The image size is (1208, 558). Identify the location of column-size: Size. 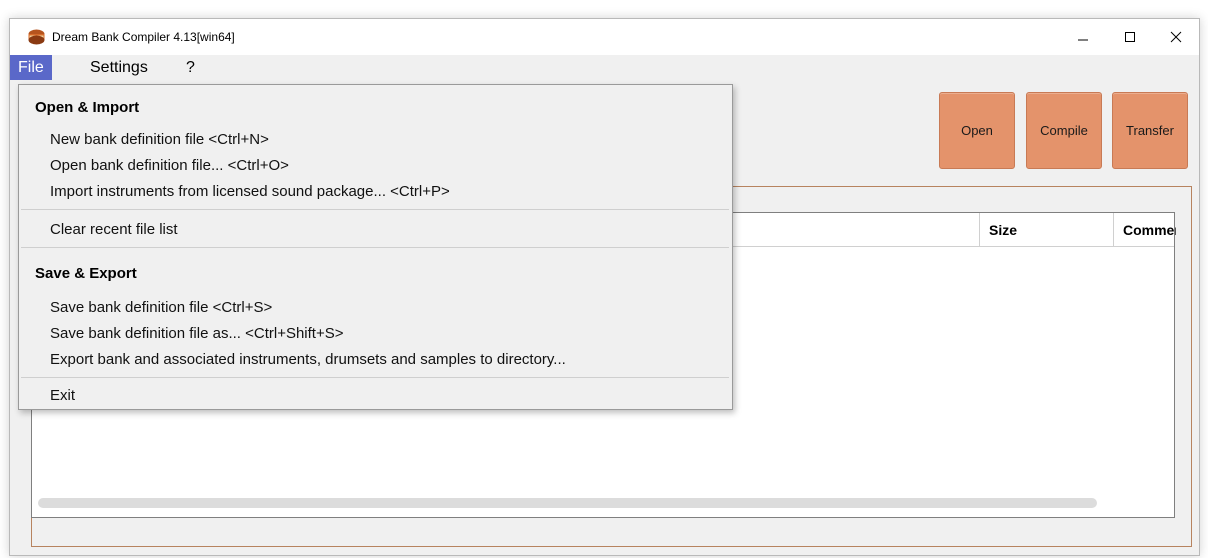
(1046, 230).